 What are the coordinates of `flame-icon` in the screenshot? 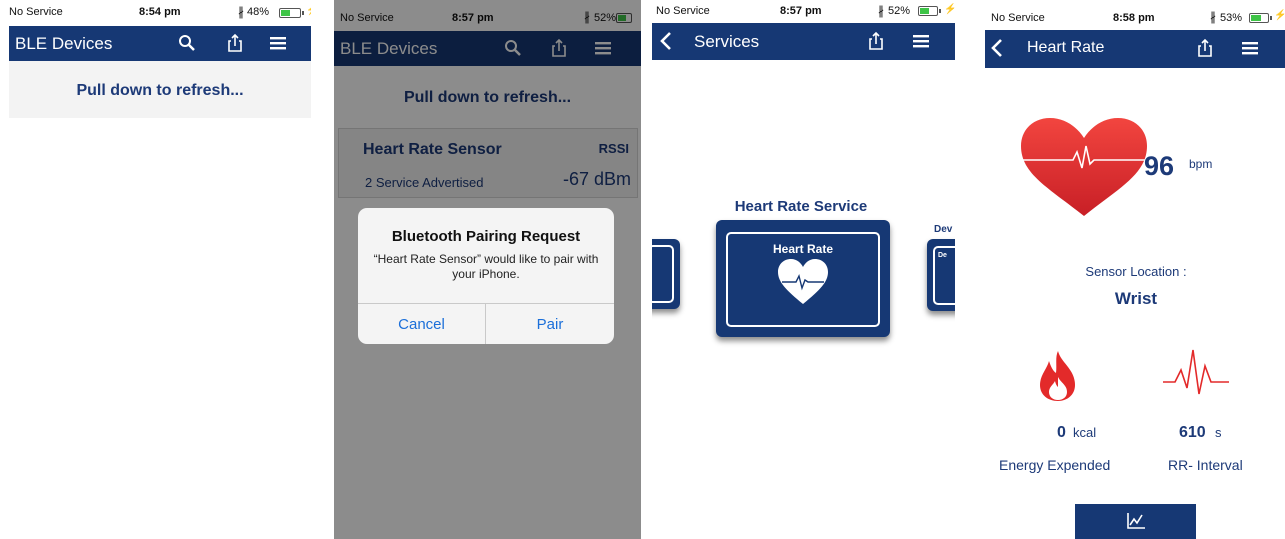 It's located at (1057, 376).